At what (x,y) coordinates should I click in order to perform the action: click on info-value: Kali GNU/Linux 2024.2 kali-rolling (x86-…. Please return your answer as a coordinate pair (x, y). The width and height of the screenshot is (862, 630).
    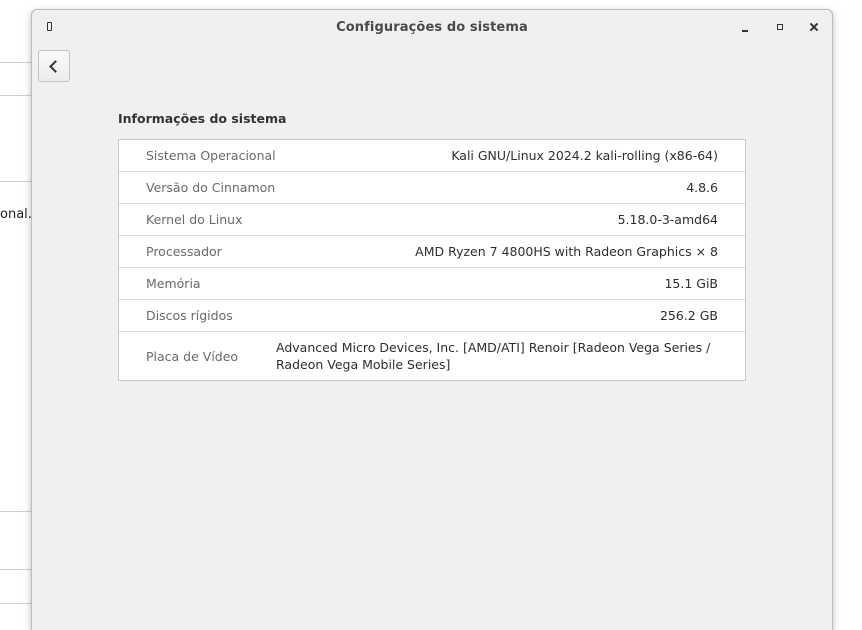
    Looking at the image, I should click on (584, 155).